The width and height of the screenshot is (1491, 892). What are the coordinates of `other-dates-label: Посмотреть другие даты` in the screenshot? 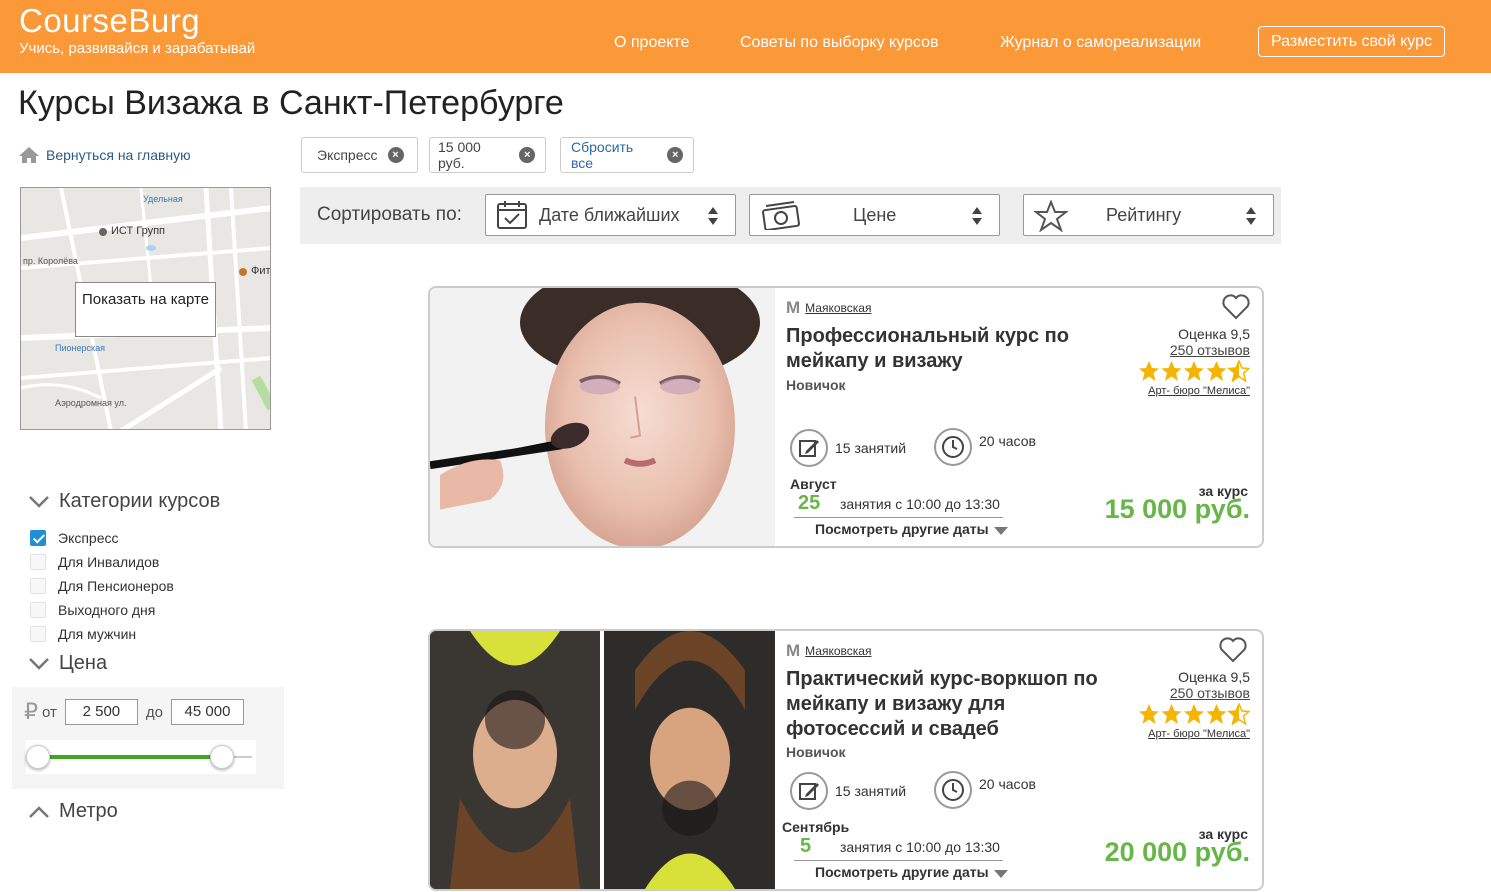 It's located at (902, 872).